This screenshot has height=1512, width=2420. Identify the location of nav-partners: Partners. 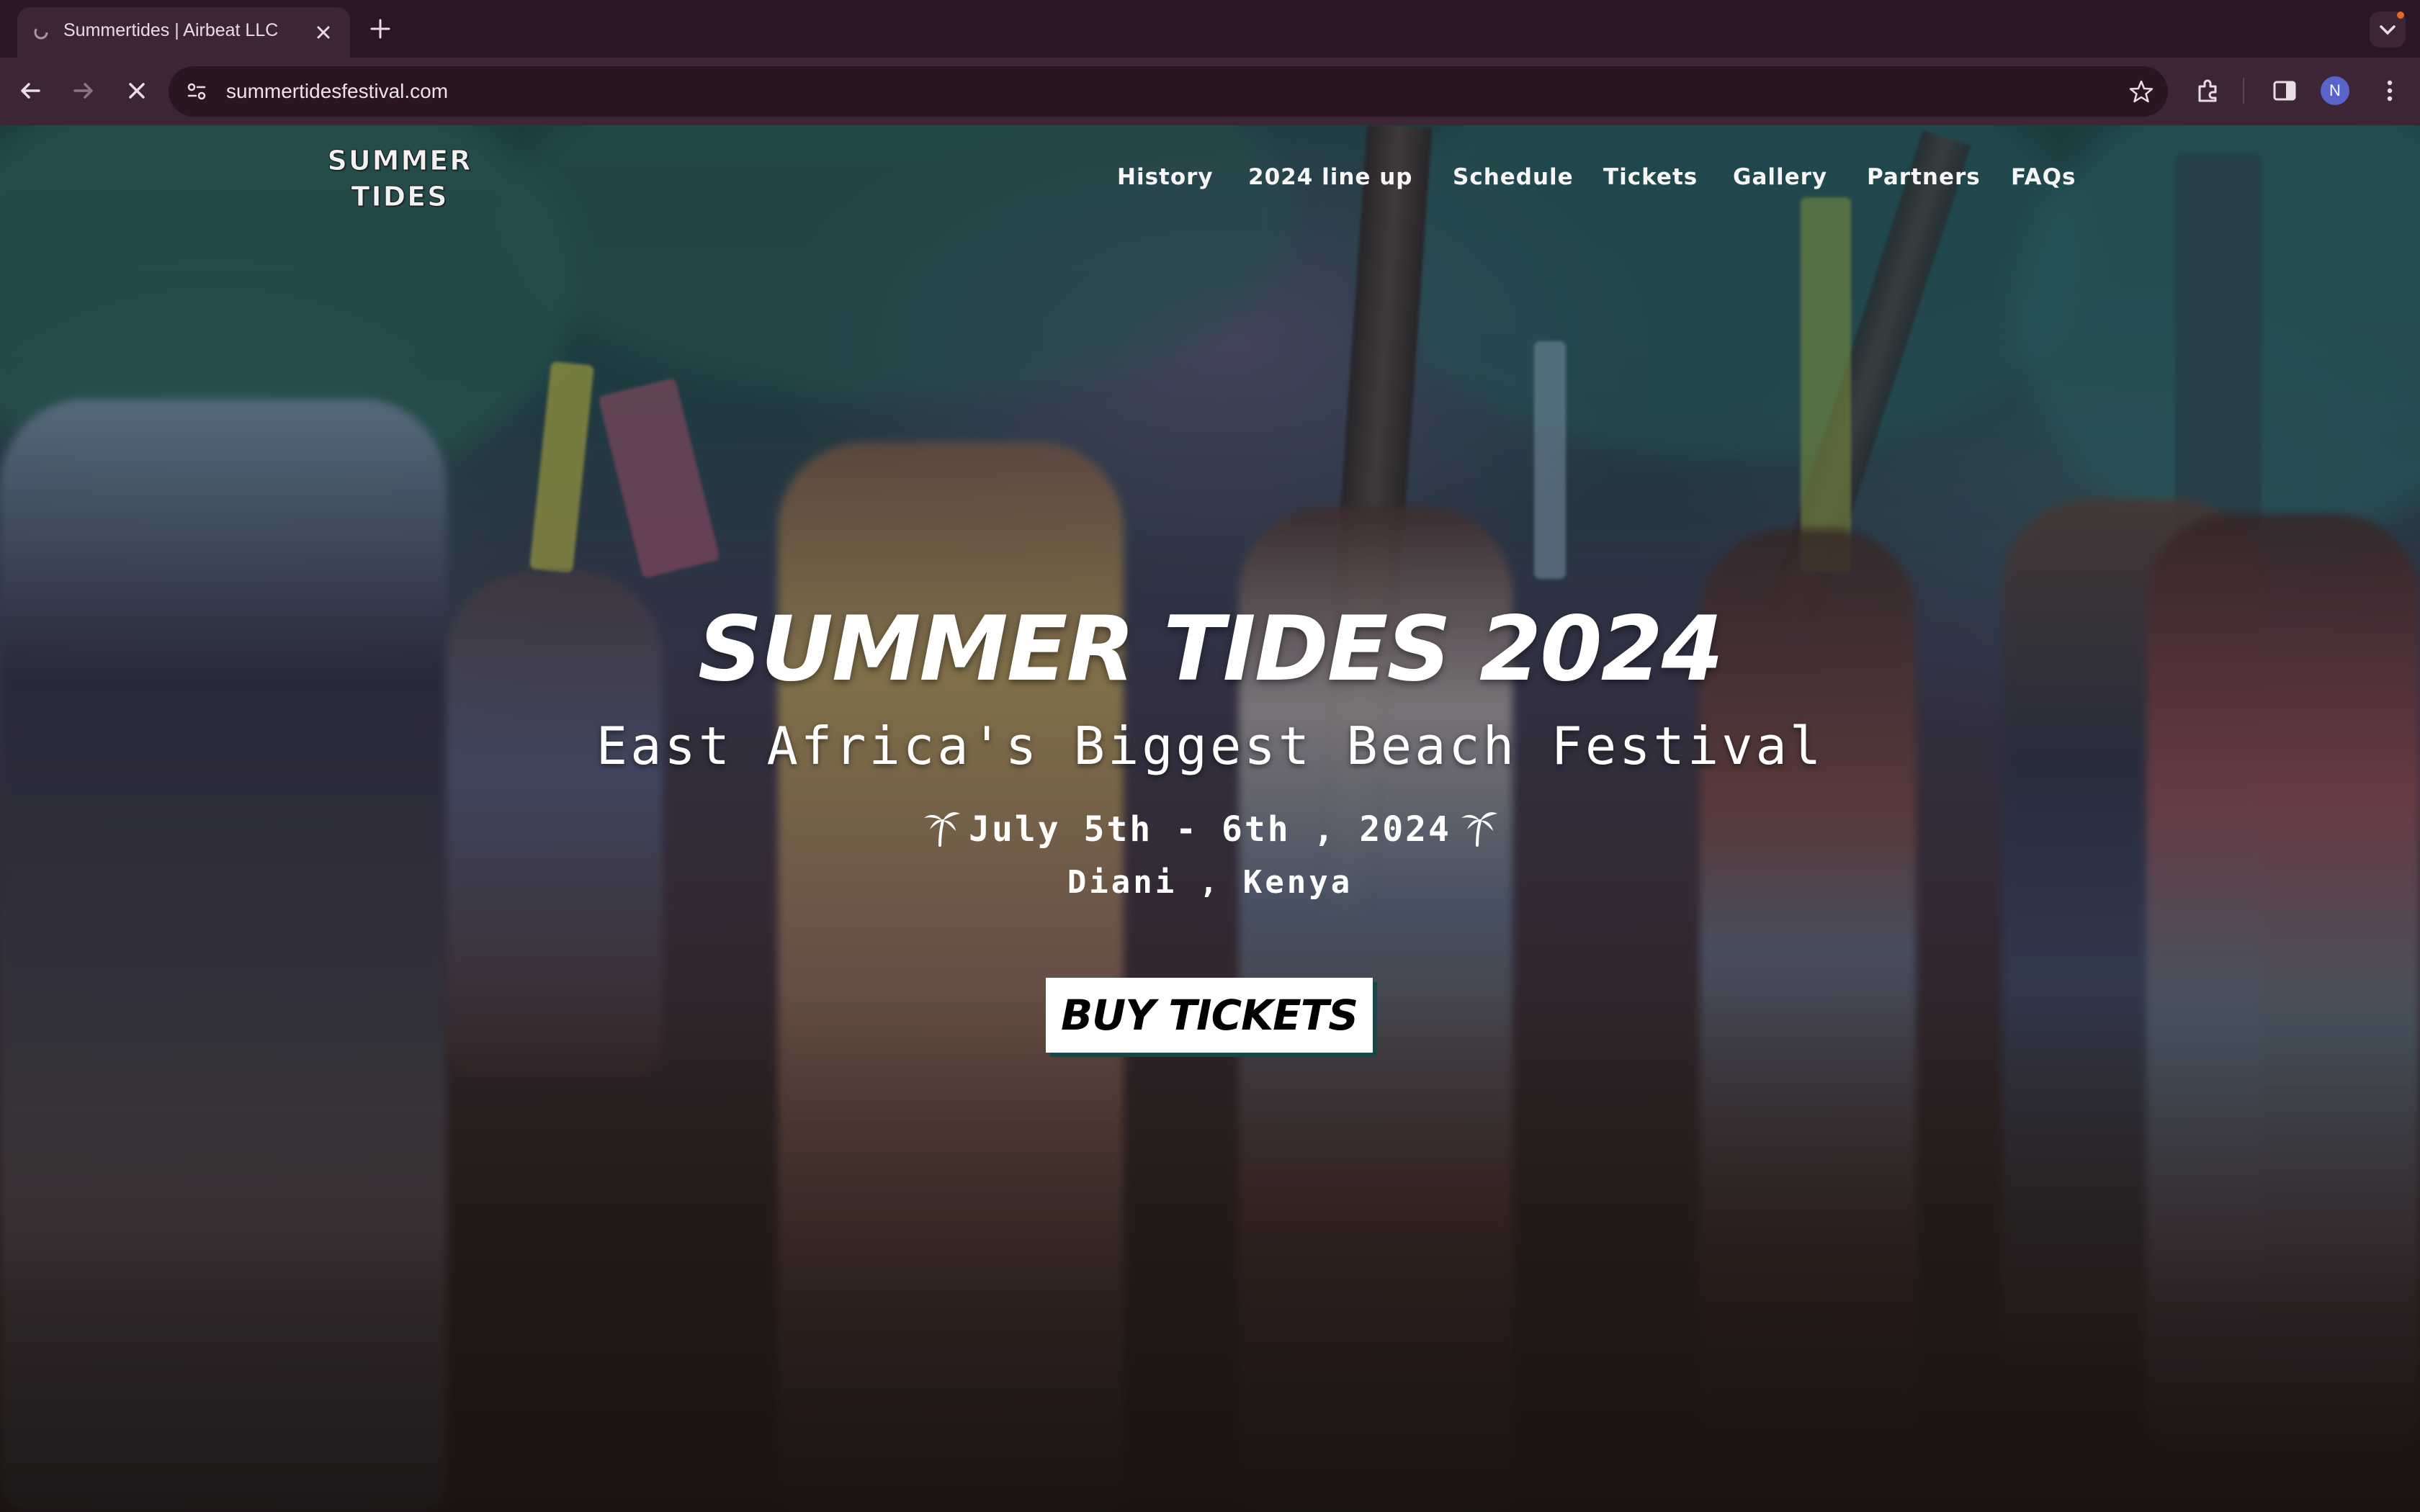
(1924, 177).